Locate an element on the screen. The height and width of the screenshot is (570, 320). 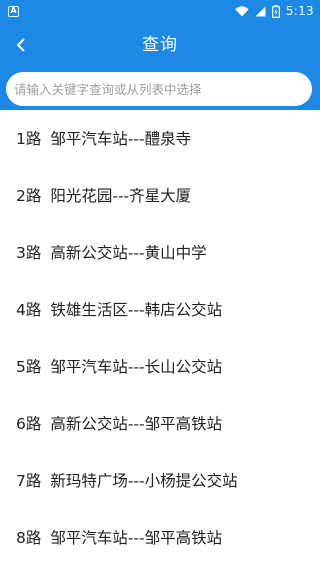
battery-icon is located at coordinates (275, 11).